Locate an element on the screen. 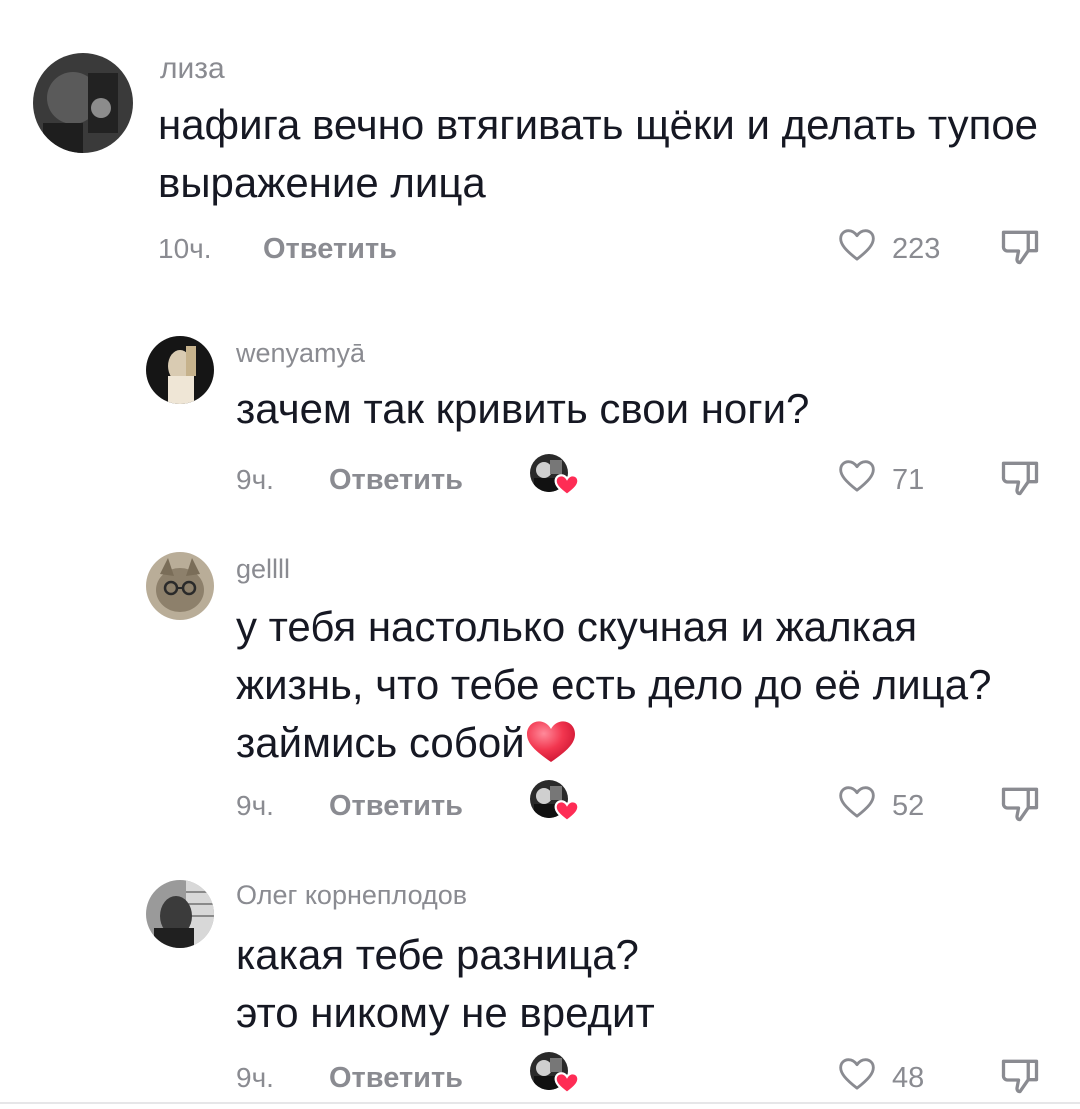 The height and width of the screenshot is (1109, 1080). comment-text-line: какая тебе разница? is located at coordinates (437, 954).